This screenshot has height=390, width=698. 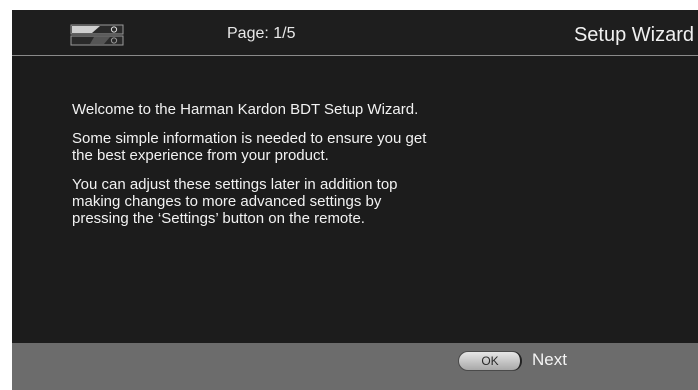 What do you see at coordinates (633, 35) in the screenshot?
I see `page-title: Setup Wizard` at bounding box center [633, 35].